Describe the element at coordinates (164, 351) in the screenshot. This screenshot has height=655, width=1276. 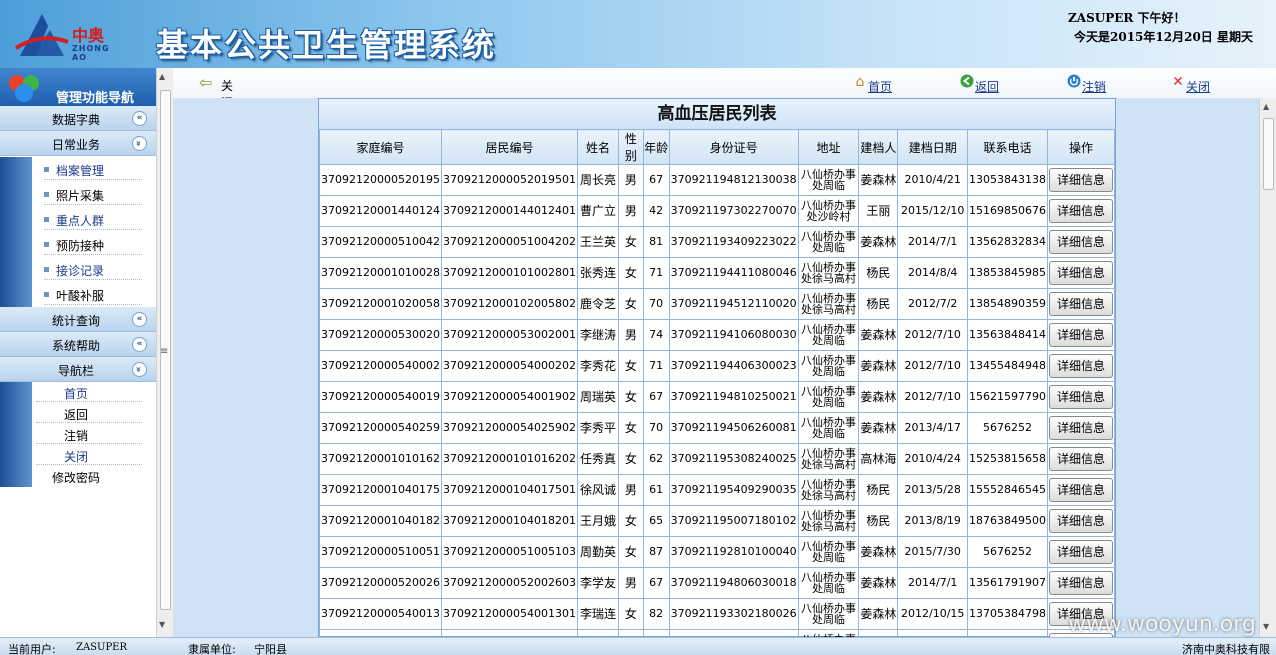
I see `splitter-handle-icon: ≡` at that location.